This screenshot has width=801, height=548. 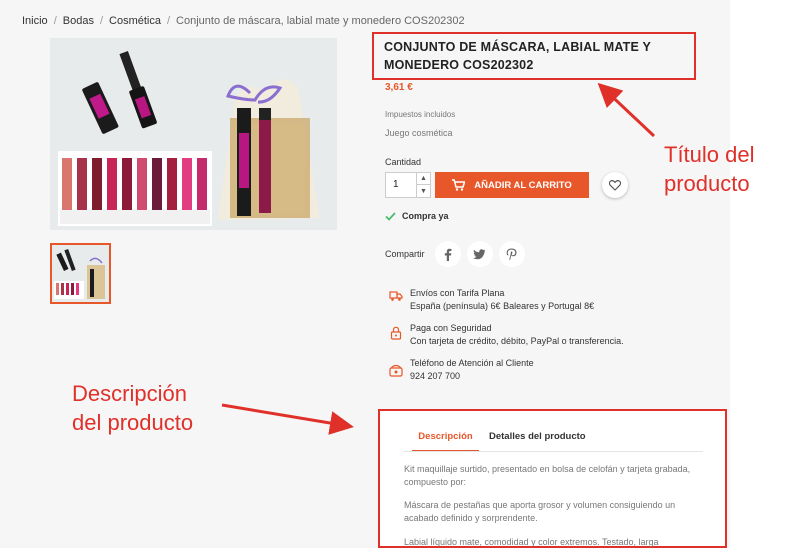 What do you see at coordinates (78, 21) in the screenshot?
I see `breadcrumb-bodas-link: Bodas` at bounding box center [78, 21].